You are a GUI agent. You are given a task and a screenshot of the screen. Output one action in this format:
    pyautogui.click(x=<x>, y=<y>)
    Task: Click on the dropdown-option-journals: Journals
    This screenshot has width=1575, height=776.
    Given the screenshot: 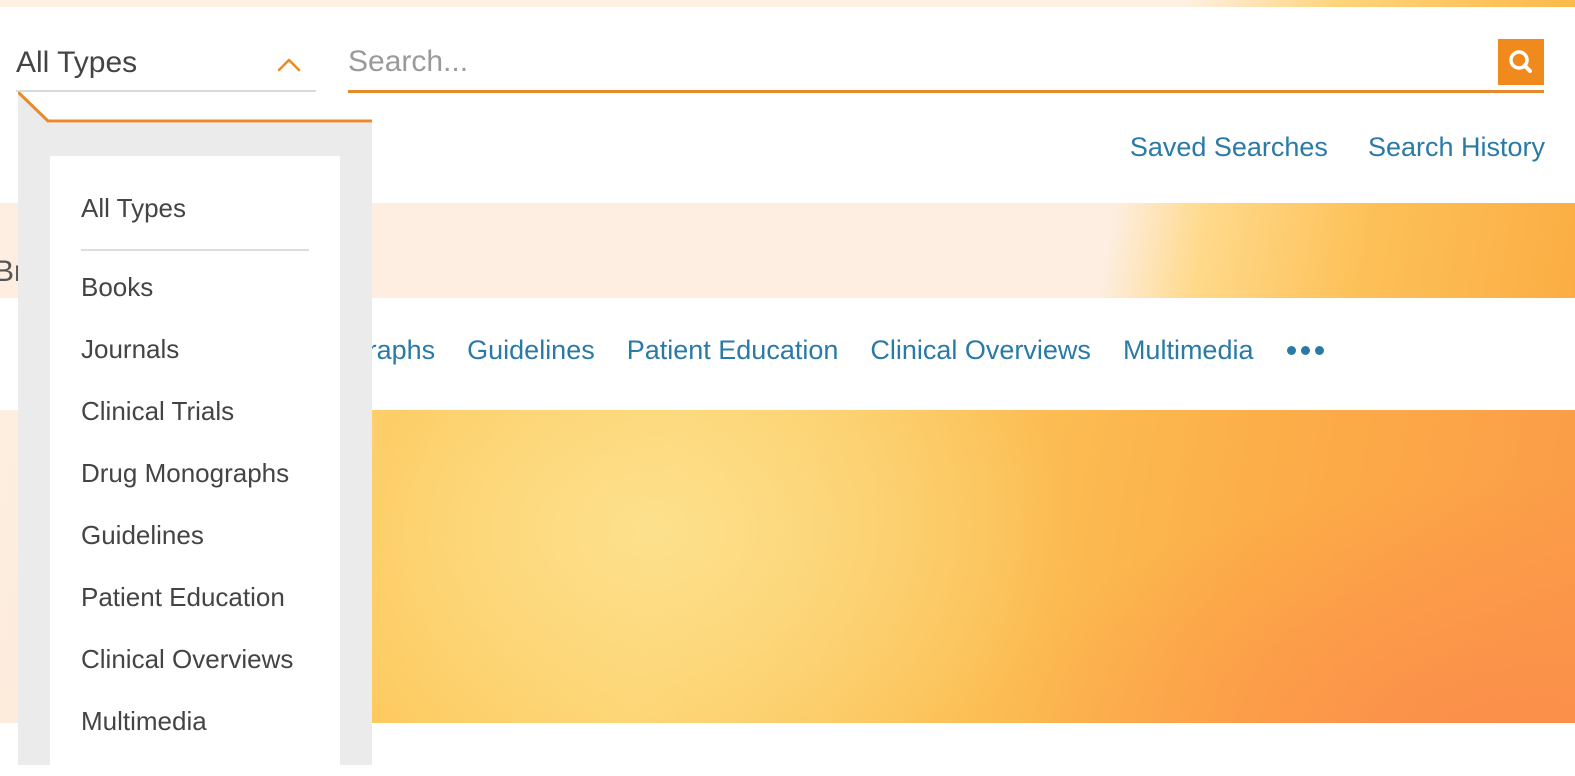 What is the action you would take?
    pyautogui.click(x=130, y=349)
    